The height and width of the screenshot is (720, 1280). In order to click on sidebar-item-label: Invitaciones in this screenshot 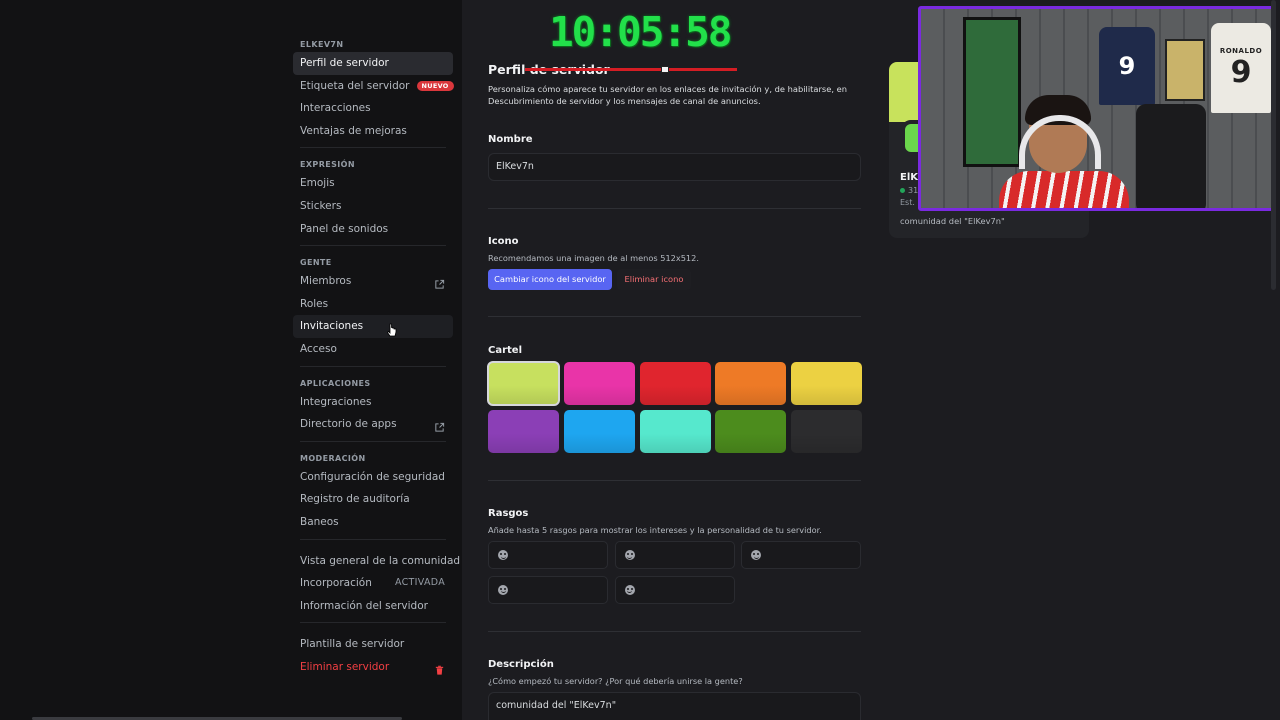, I will do `click(332, 326)`.